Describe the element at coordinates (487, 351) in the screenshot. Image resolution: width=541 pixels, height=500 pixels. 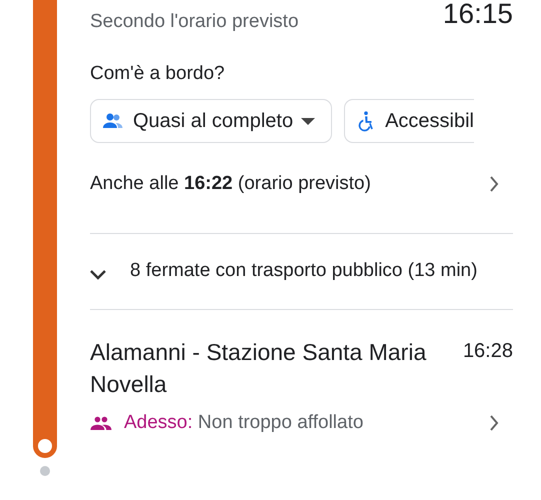
I see `arrival-time: 16:28` at that location.